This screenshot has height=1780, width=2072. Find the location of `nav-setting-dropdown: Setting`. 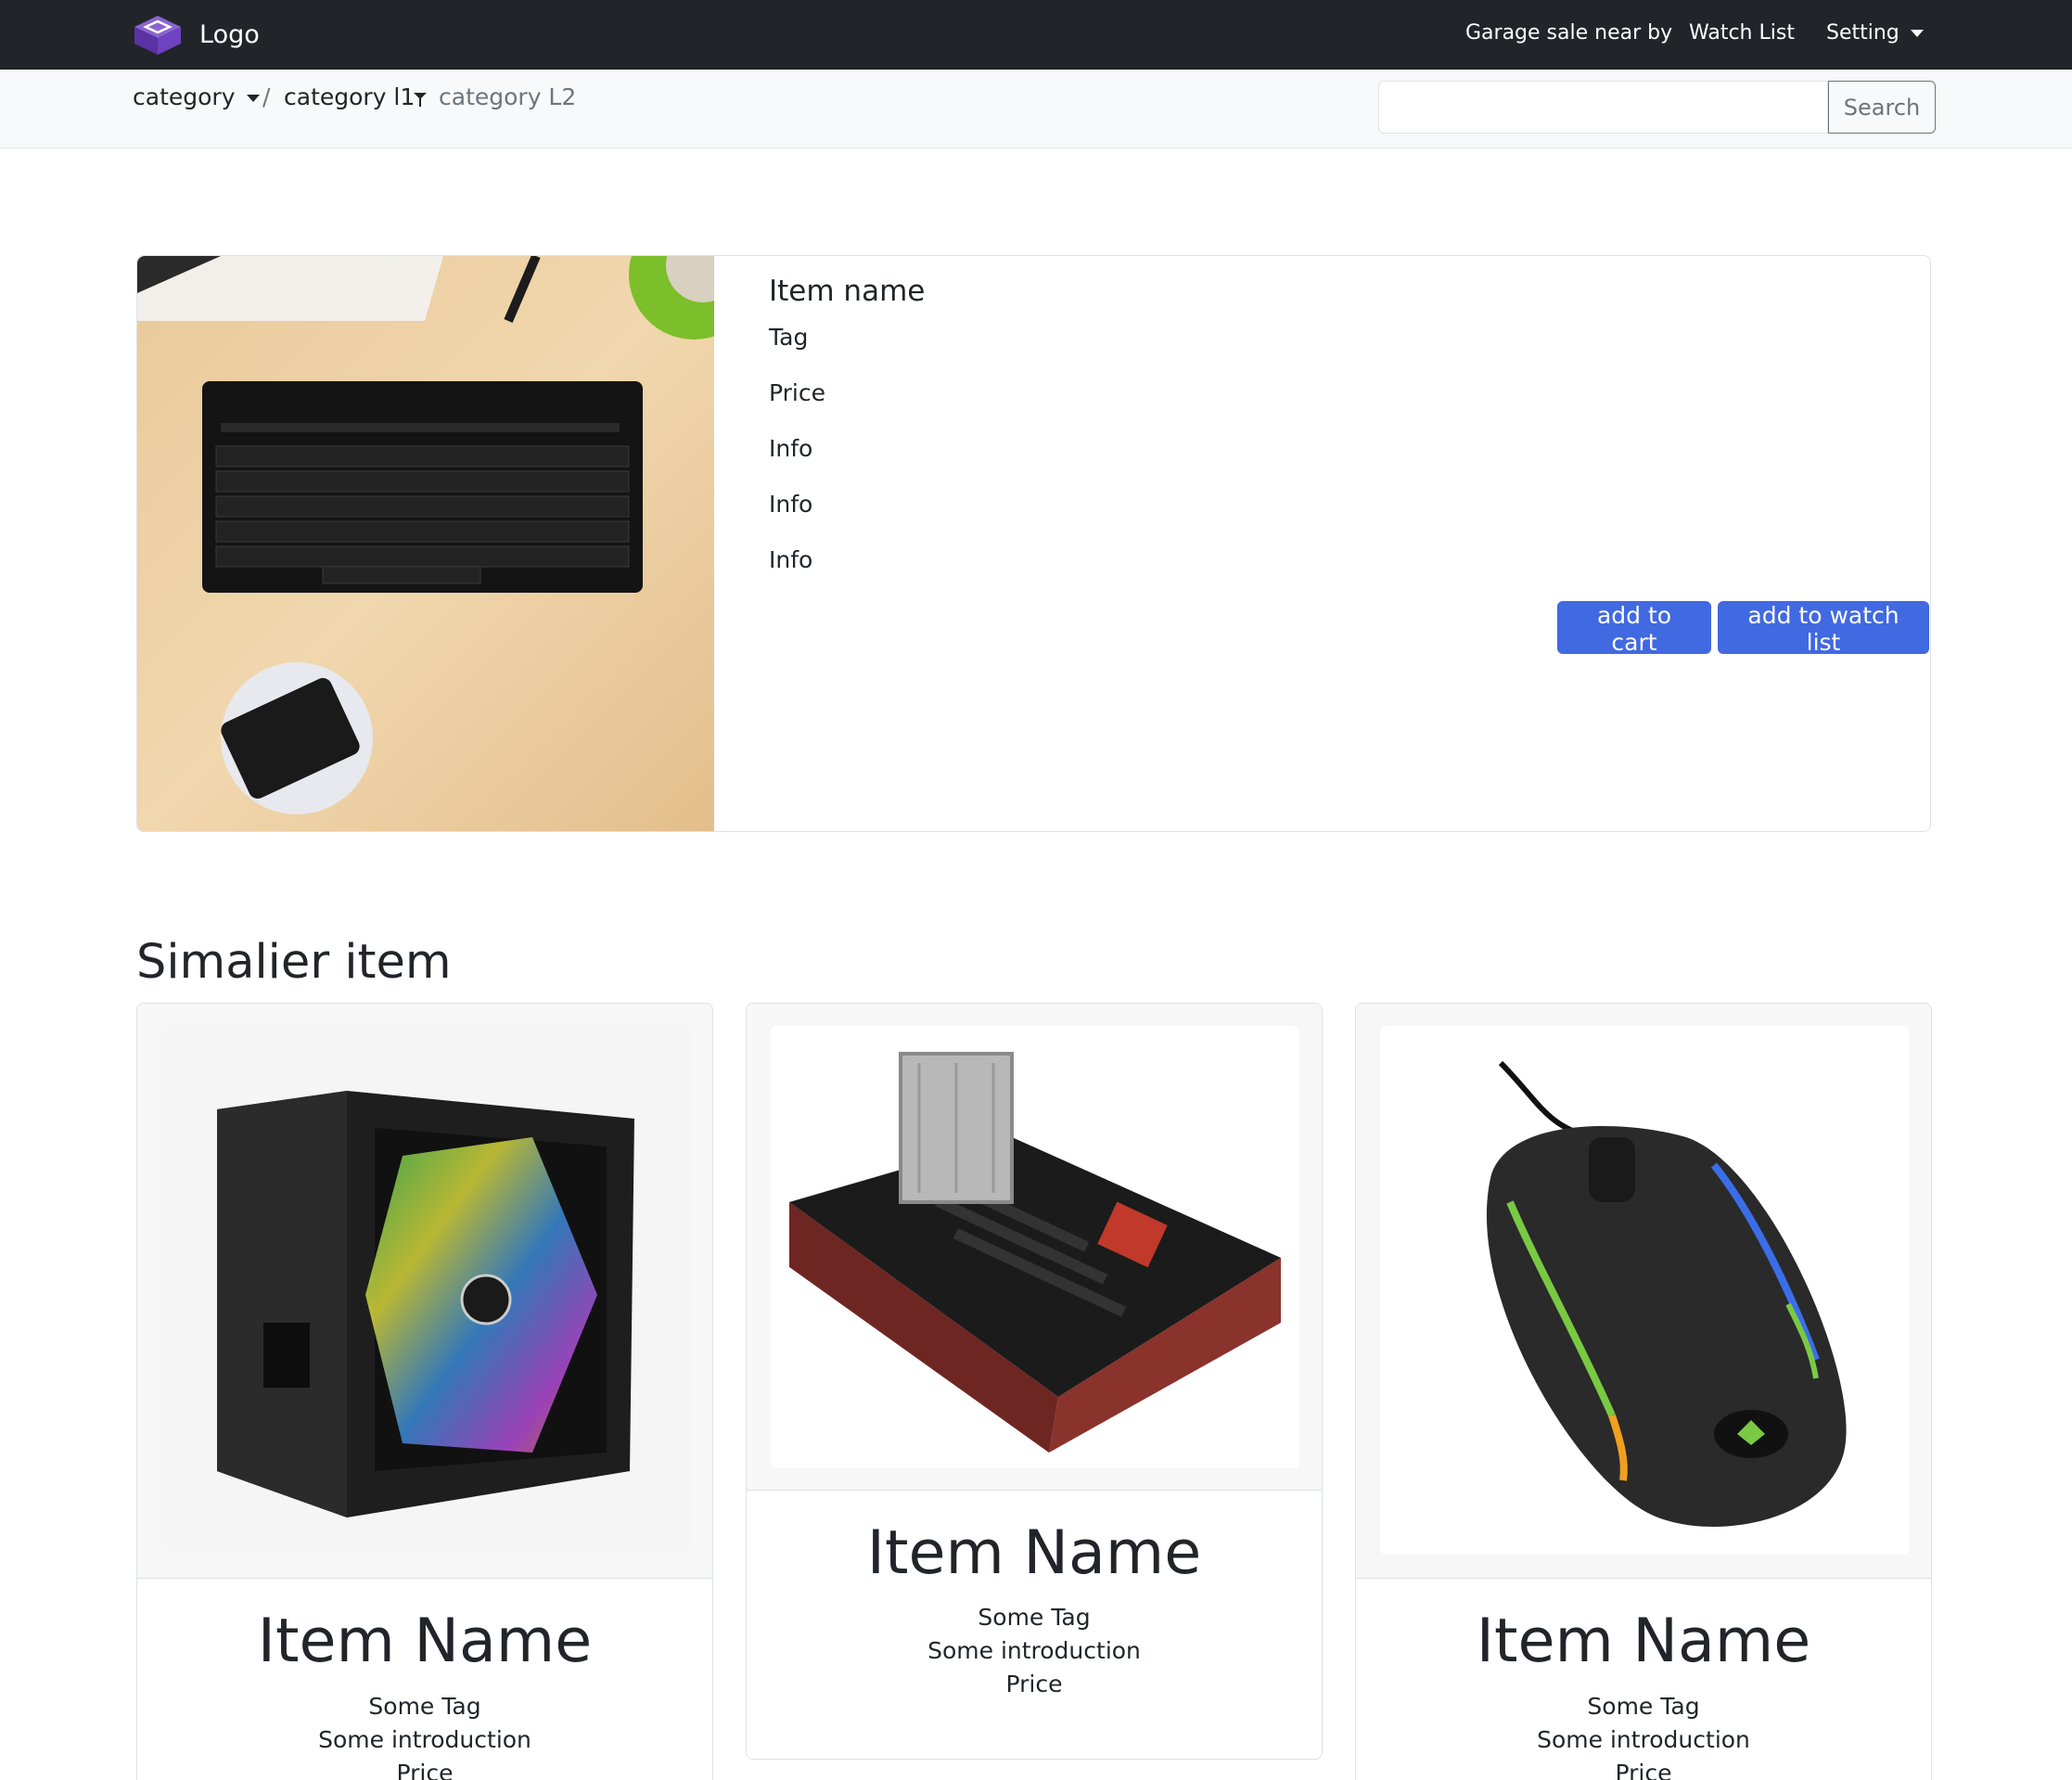

nav-setting-dropdown: Setting is located at coordinates (1875, 33).